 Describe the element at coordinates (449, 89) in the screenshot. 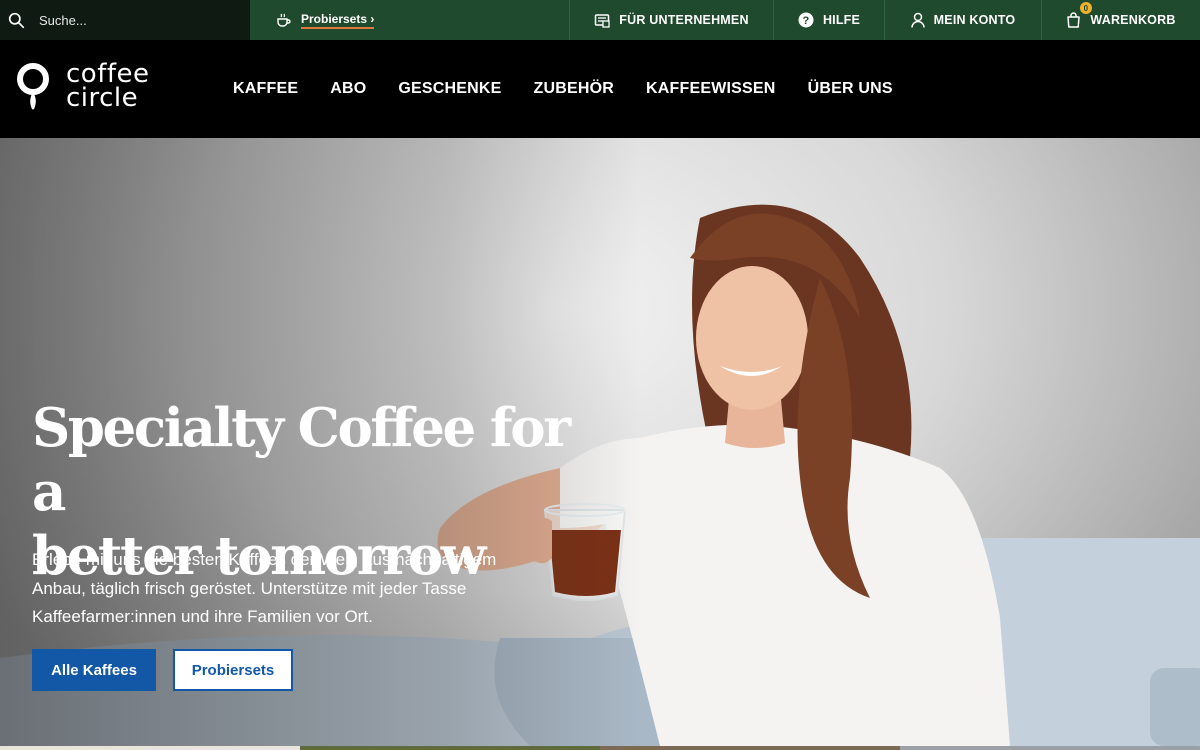

I see `nav-item-geschenke: GESCHENKE` at that location.